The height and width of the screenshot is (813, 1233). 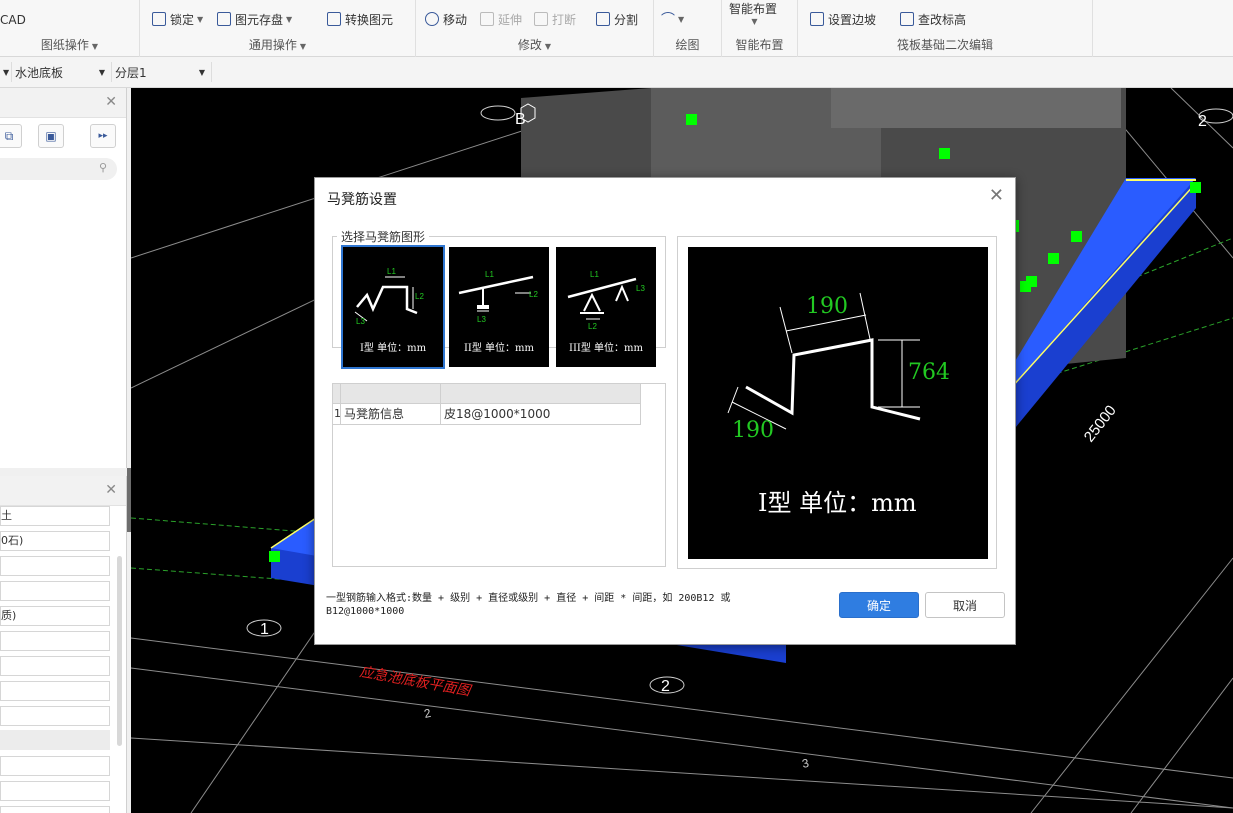 I want to click on convert-element-button: 转换图元, so click(x=360, y=19).